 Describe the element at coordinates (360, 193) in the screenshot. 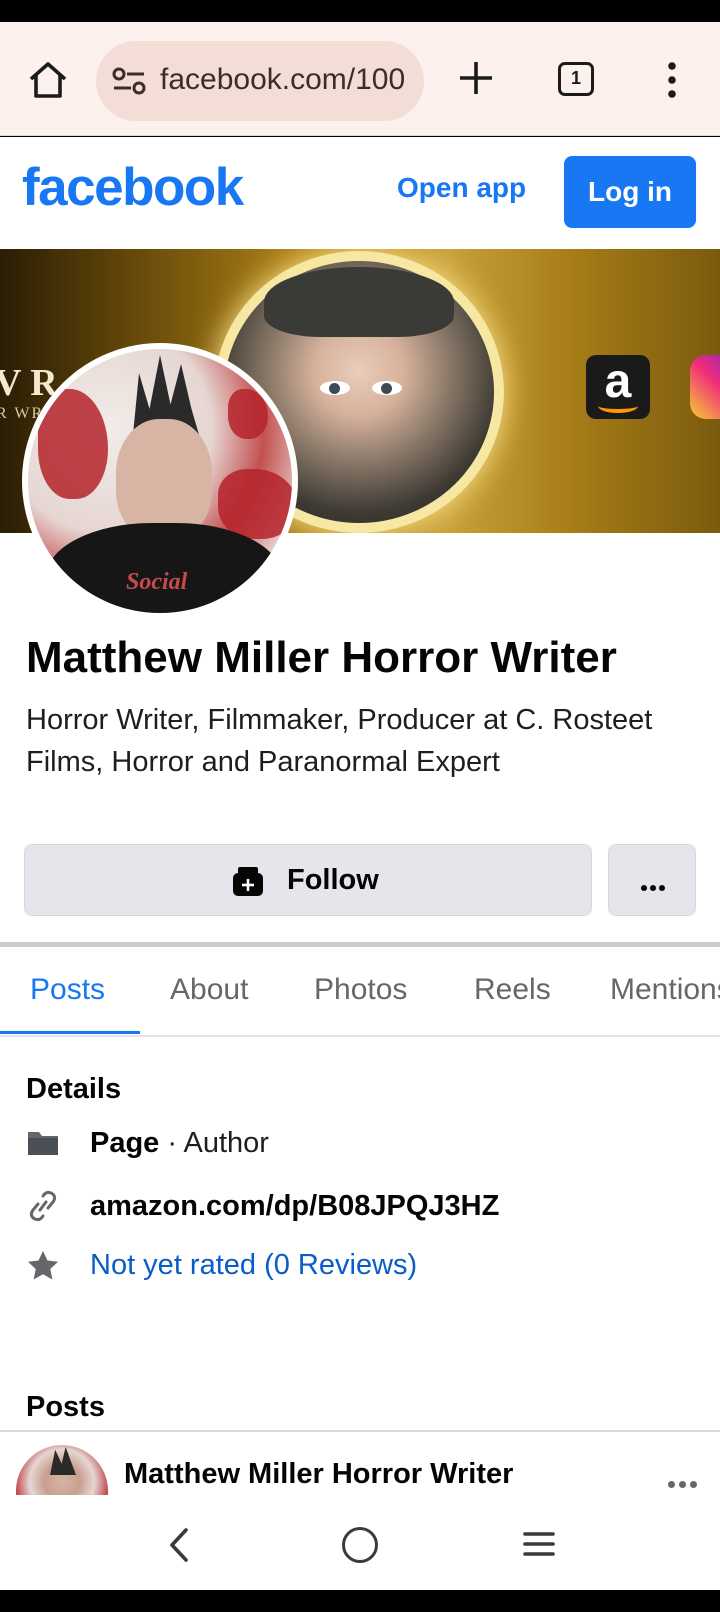

I see `facebook-header: facebook Open app Log in` at that location.